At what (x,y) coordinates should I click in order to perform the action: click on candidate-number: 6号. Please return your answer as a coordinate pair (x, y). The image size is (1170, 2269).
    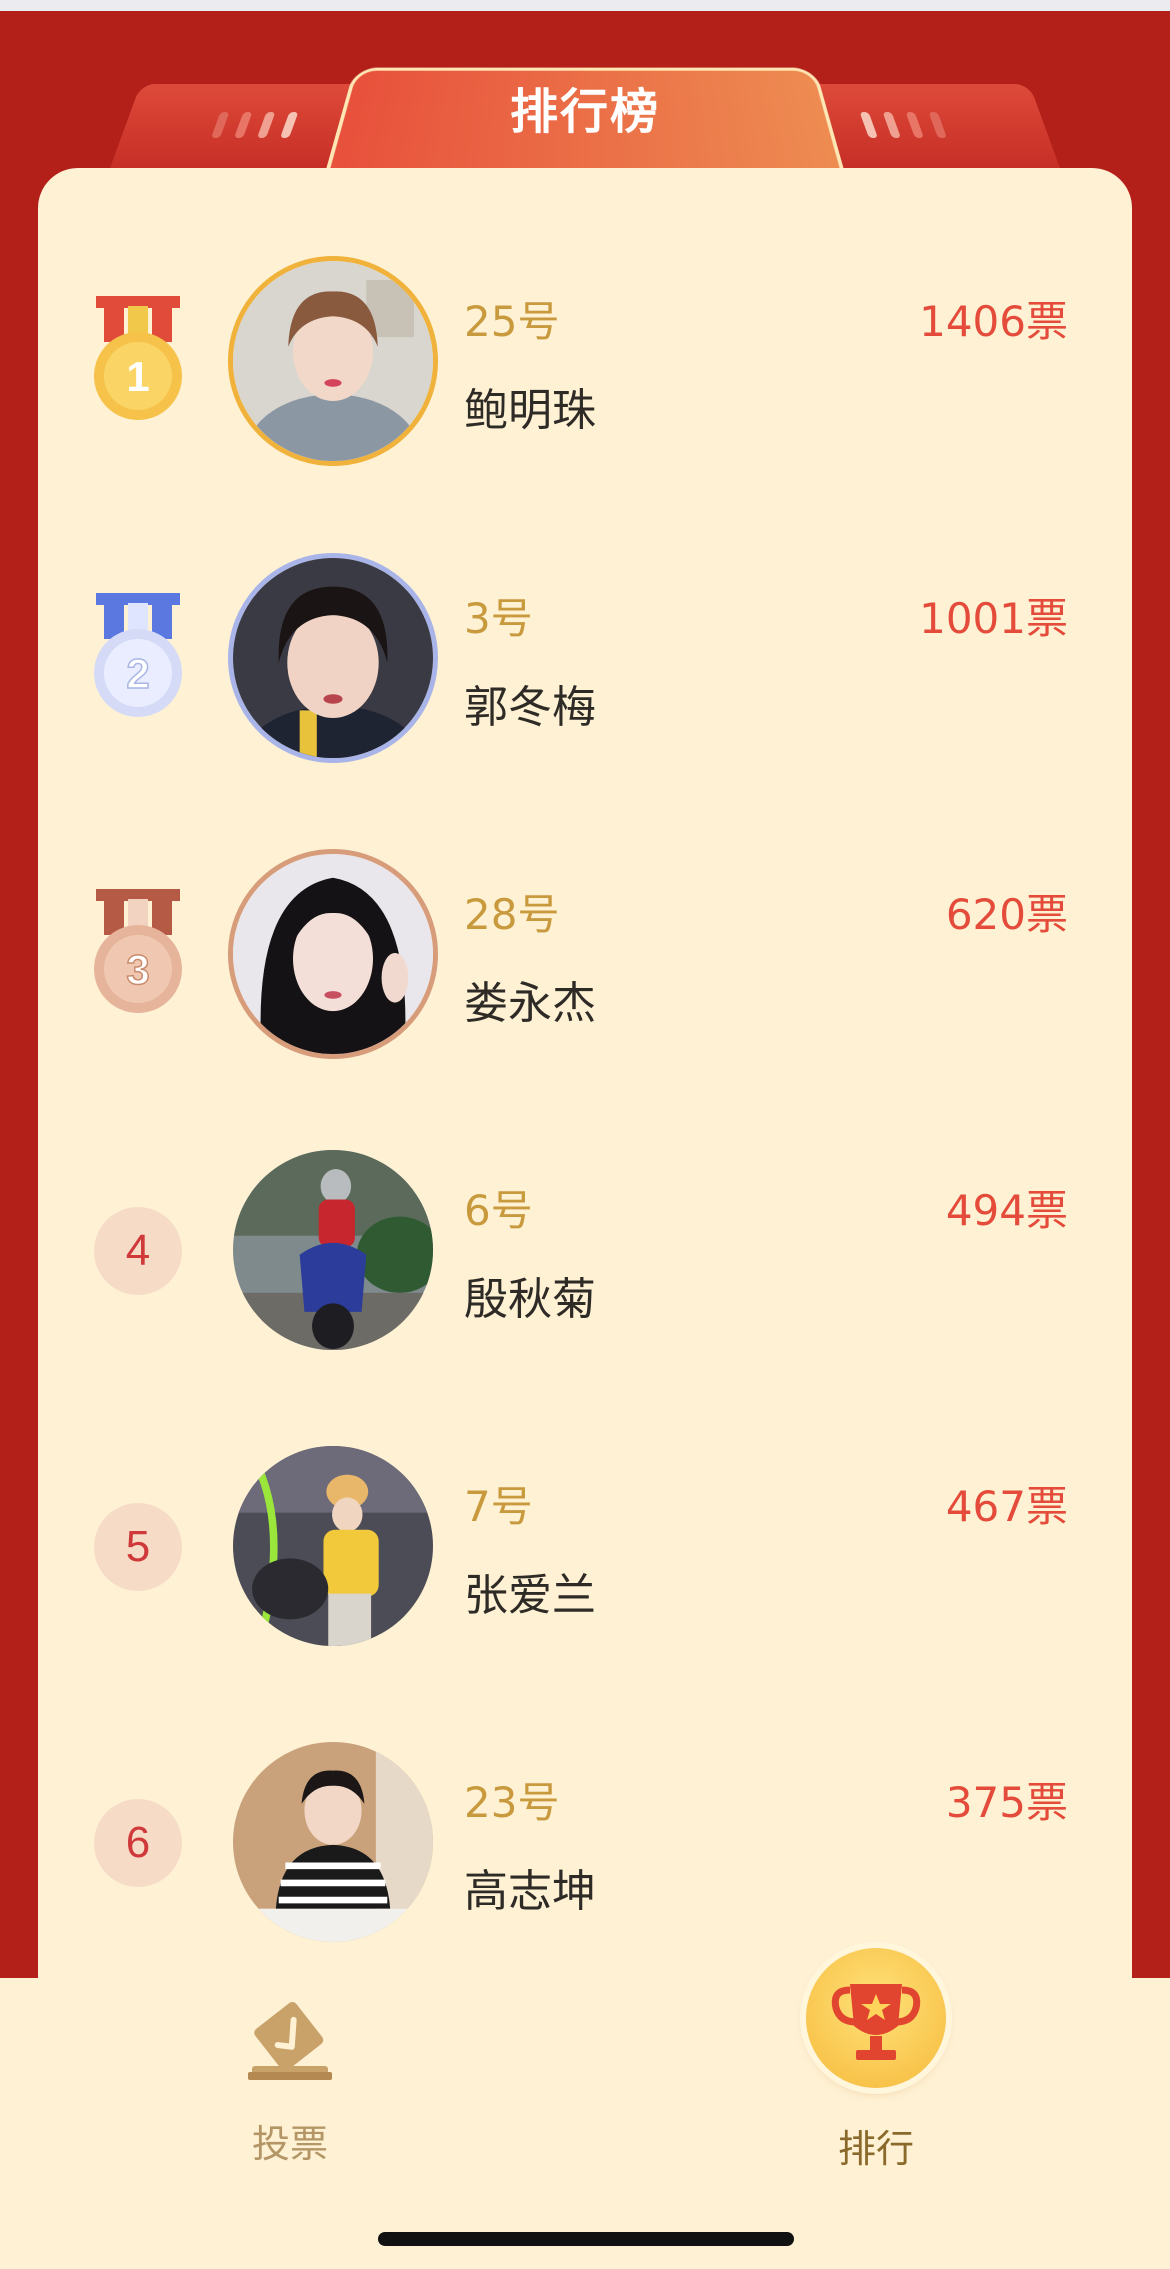
    Looking at the image, I should click on (498, 1210).